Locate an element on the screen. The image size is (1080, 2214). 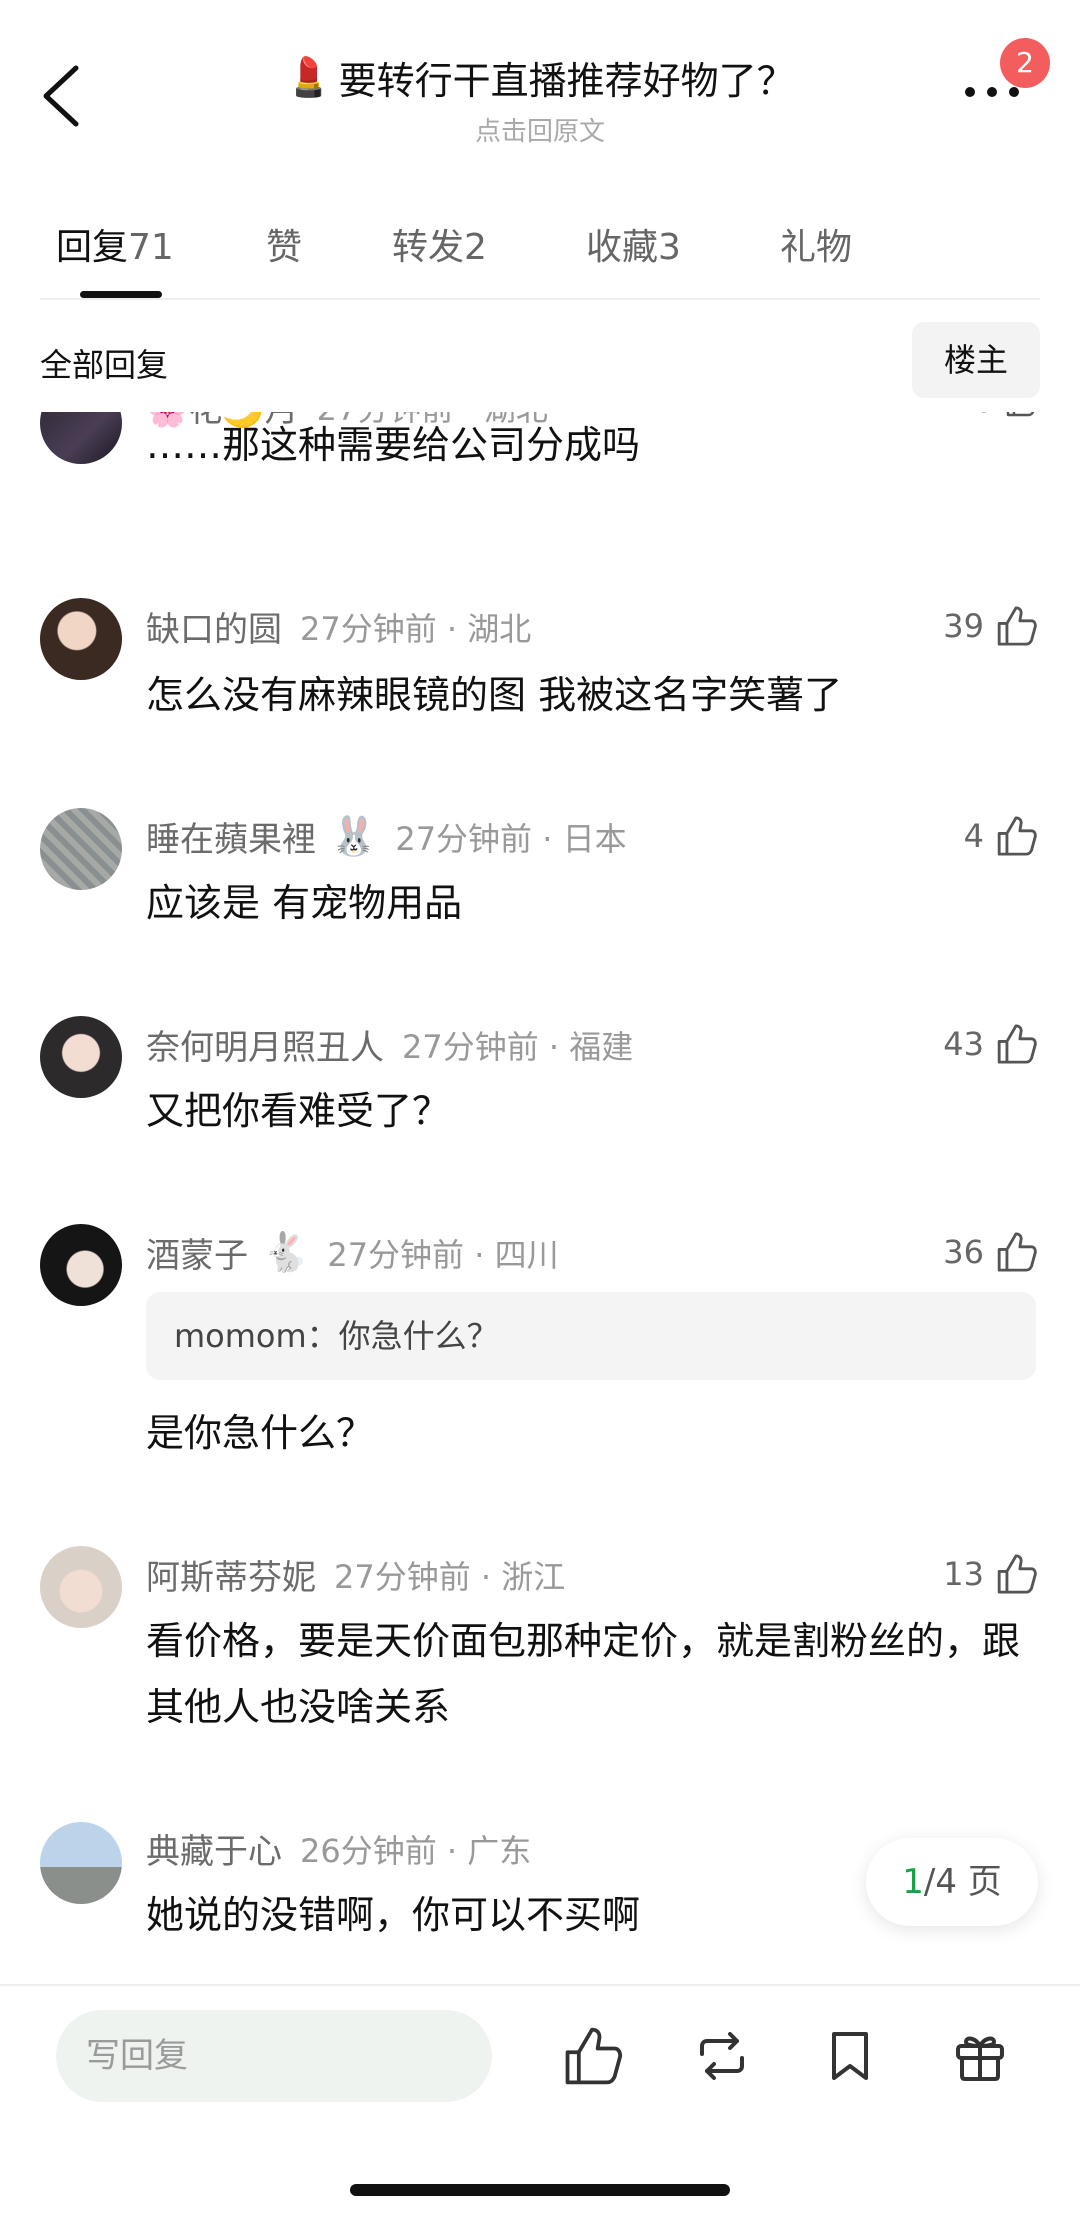
back-to-original-link: 点击回原文 is located at coordinates (540, 129).